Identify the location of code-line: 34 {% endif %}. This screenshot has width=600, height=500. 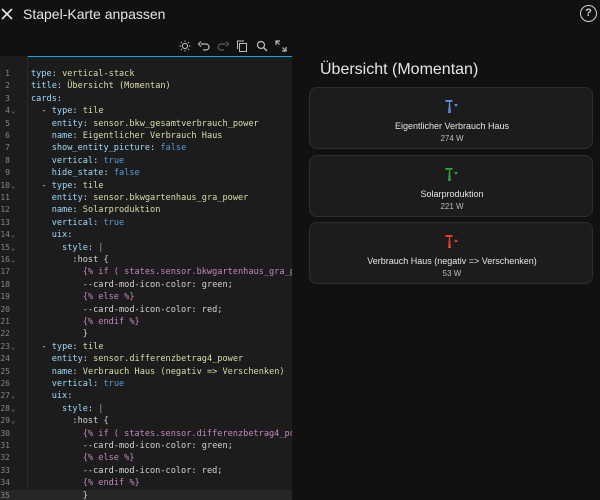
(146, 483).